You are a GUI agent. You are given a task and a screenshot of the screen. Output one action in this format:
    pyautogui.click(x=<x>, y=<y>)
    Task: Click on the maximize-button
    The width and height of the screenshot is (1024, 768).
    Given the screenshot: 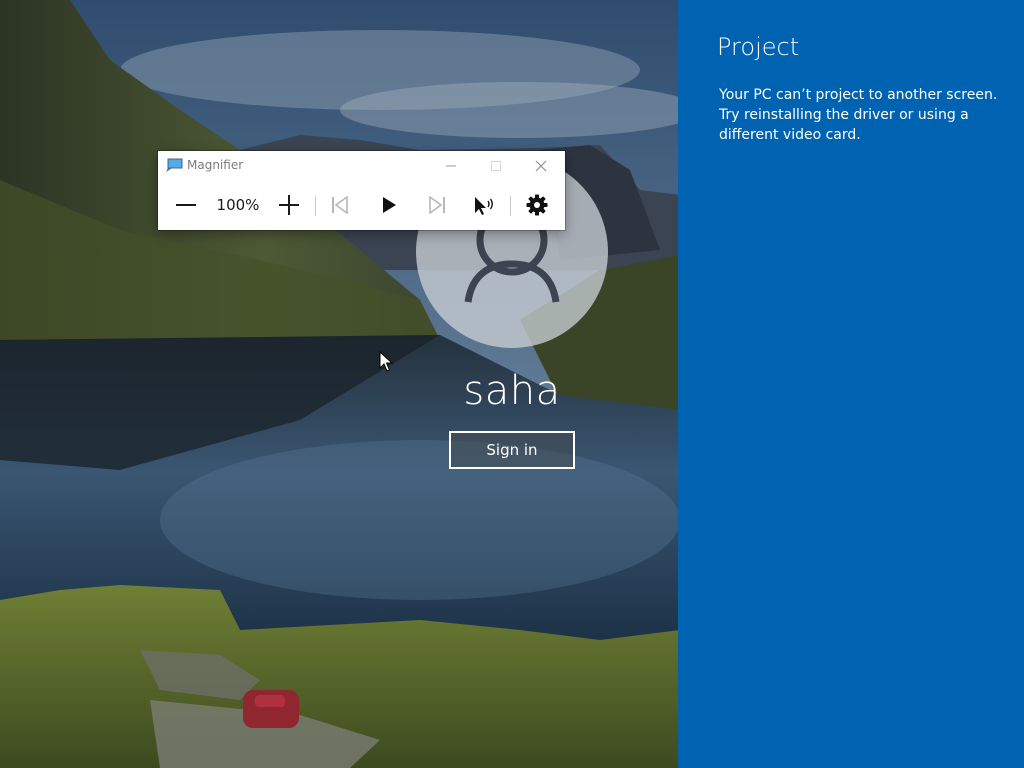 What is the action you would take?
    pyautogui.click(x=496, y=165)
    